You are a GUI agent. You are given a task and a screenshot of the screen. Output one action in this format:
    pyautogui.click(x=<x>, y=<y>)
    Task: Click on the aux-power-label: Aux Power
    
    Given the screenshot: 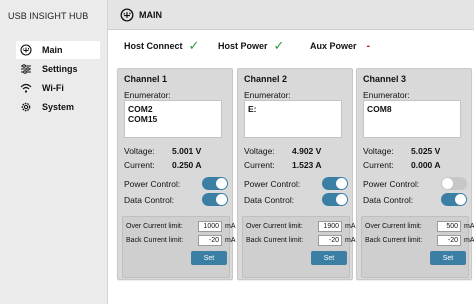 What is the action you would take?
    pyautogui.click(x=333, y=46)
    